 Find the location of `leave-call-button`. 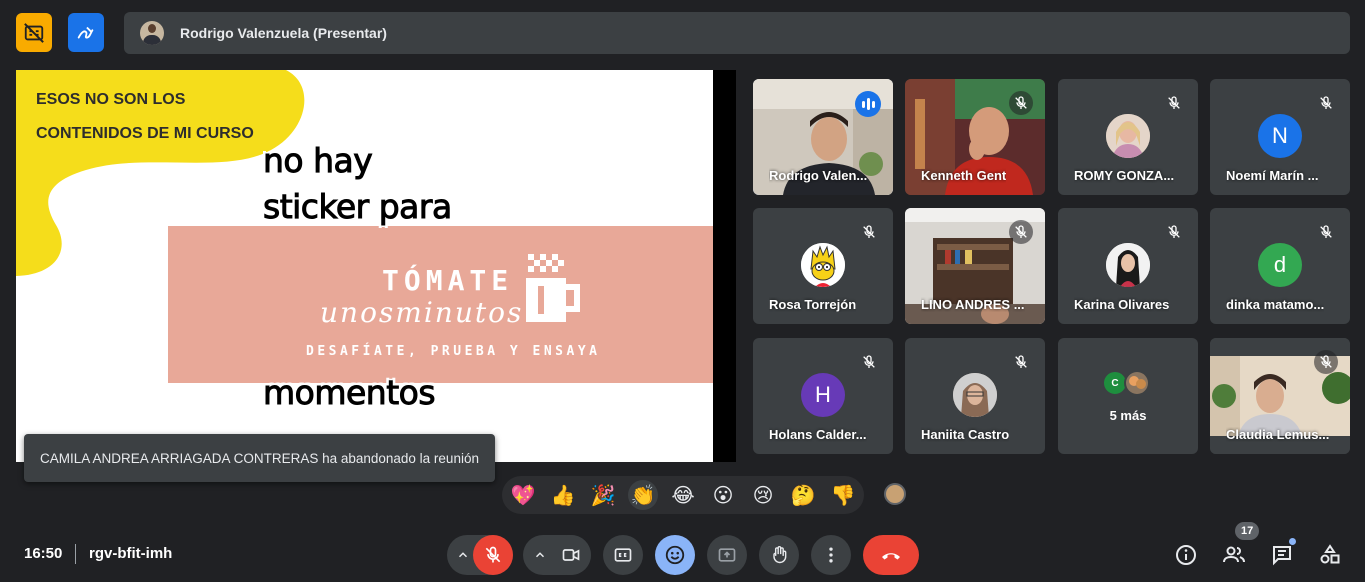

leave-call-button is located at coordinates (891, 555).